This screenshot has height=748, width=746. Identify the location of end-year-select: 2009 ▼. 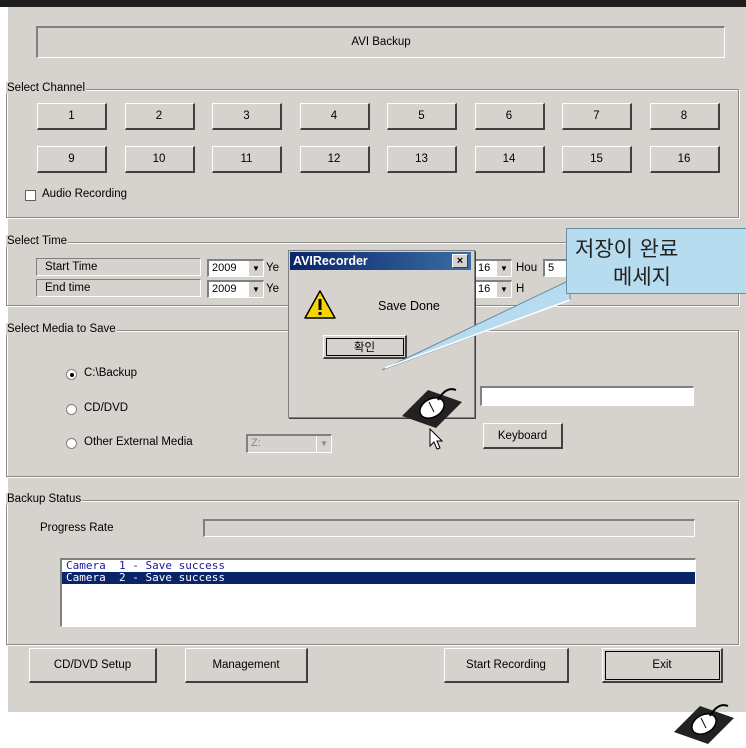
(235, 289).